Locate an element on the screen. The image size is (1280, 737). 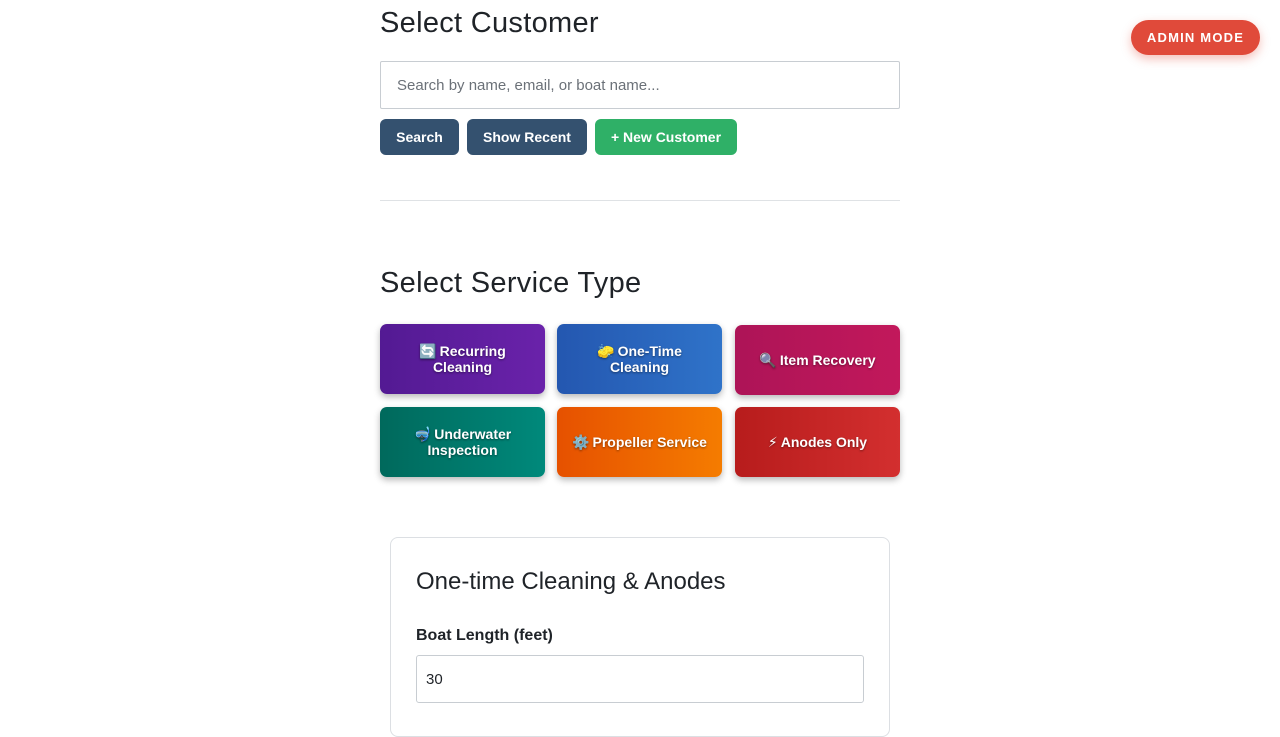
section-divider is located at coordinates (640, 200).